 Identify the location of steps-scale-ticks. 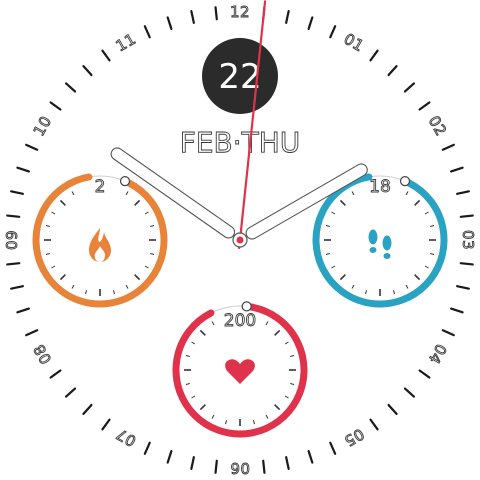
(380, 243).